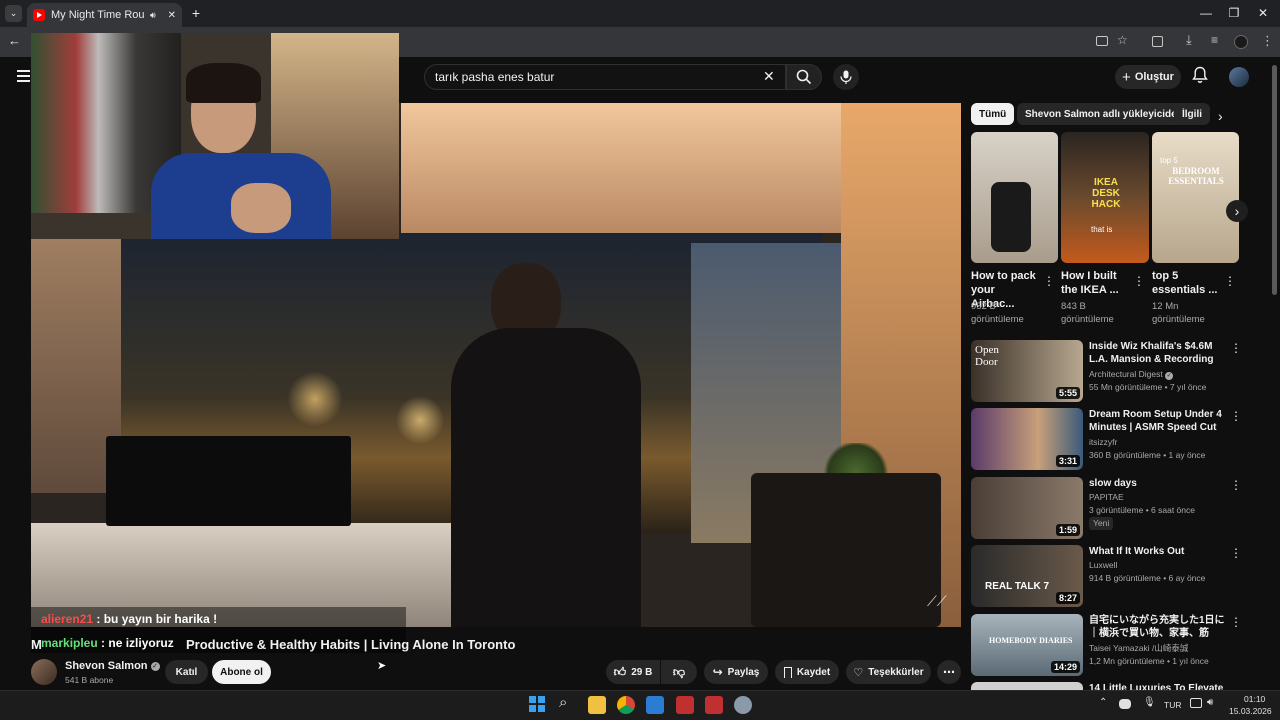 The height and width of the screenshot is (720, 1280). What do you see at coordinates (23, 76) in the screenshot?
I see `hamburger-menu-icon` at bounding box center [23, 76].